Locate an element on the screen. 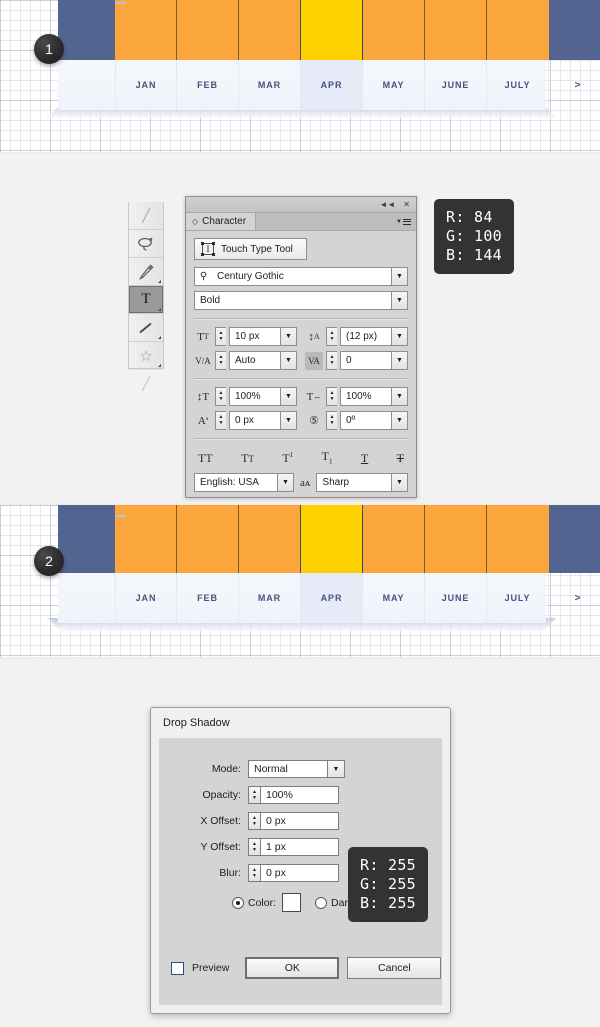 This screenshot has width=600, height=1027. touch-type-tool-button: I Touch Type Tool is located at coordinates (250, 249).